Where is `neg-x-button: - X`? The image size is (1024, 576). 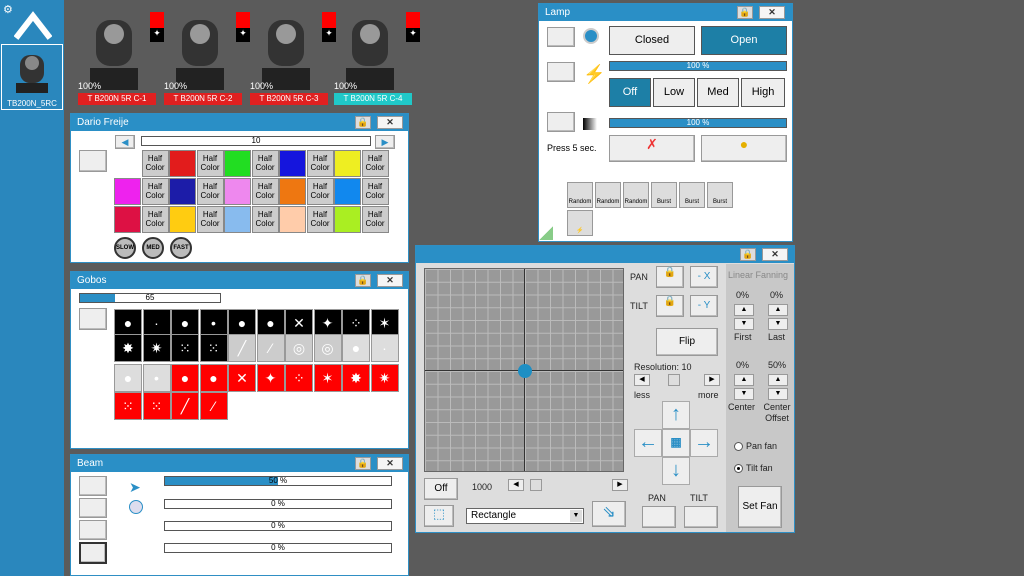 neg-x-button: - X is located at coordinates (704, 277).